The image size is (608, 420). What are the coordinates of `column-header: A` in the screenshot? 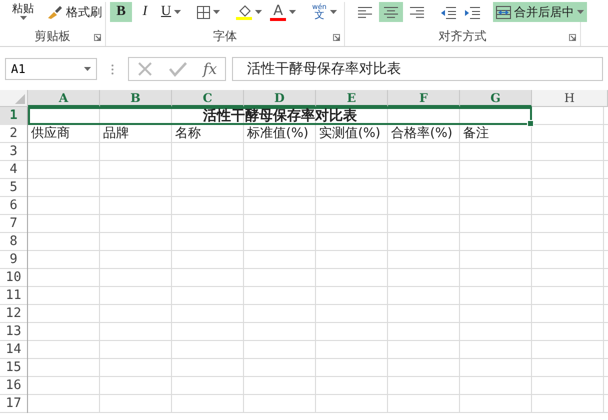 It's located at (64, 98).